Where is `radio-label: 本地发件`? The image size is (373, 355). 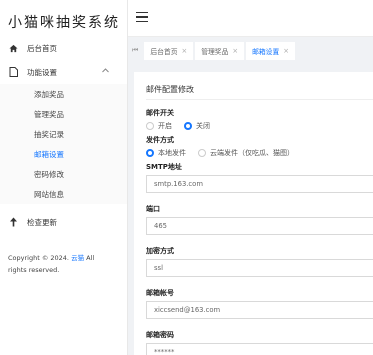
radio-label: 本地发件 is located at coordinates (172, 153).